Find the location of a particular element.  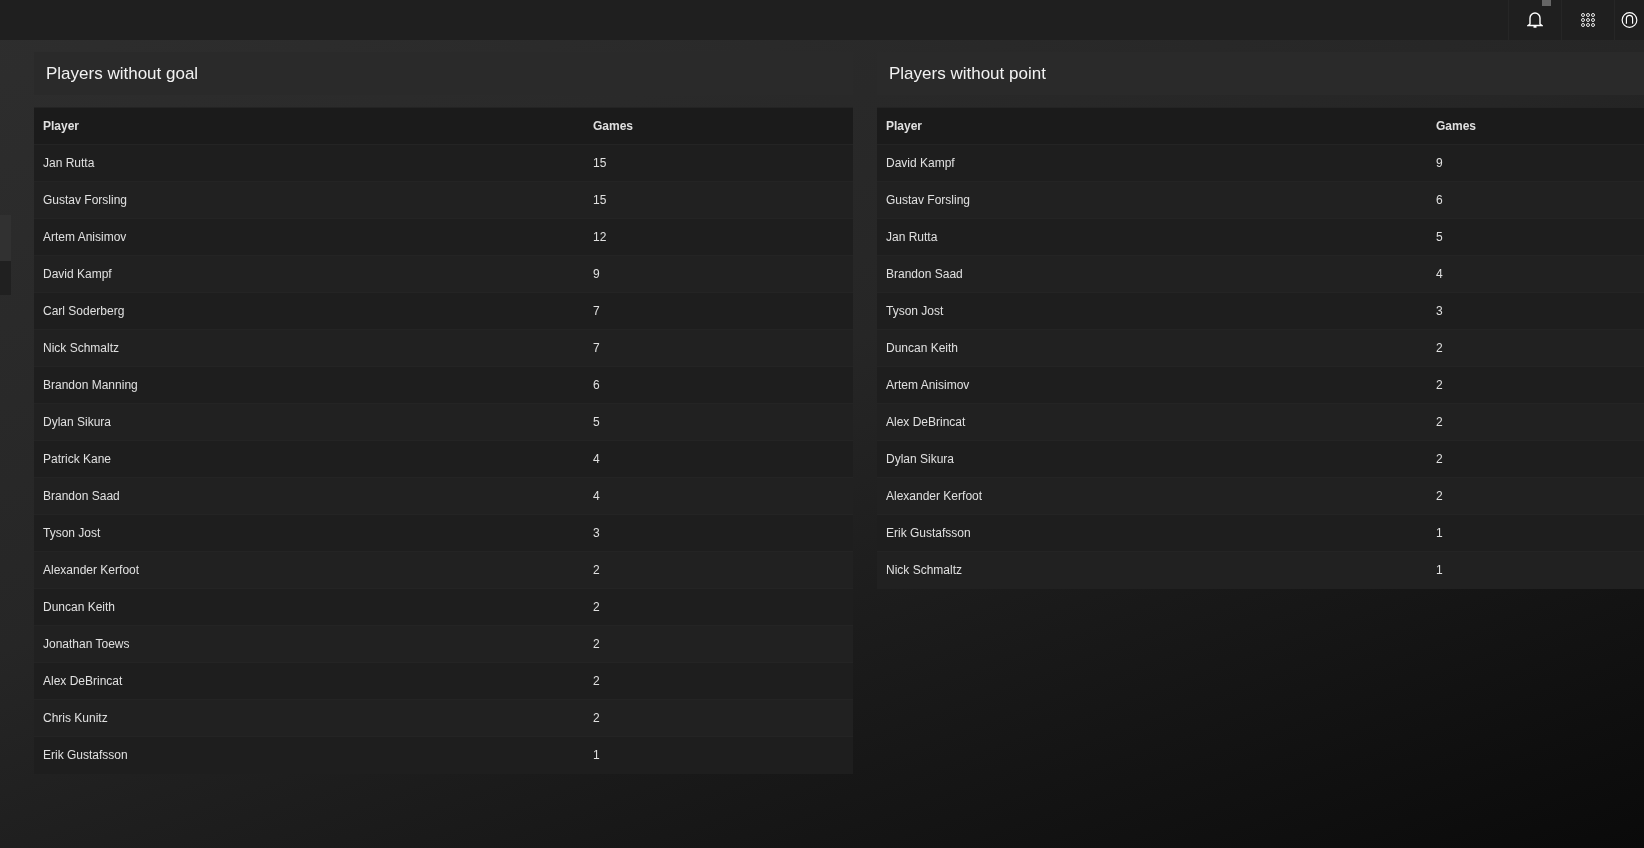

table-cell: 7 is located at coordinates (718, 348).